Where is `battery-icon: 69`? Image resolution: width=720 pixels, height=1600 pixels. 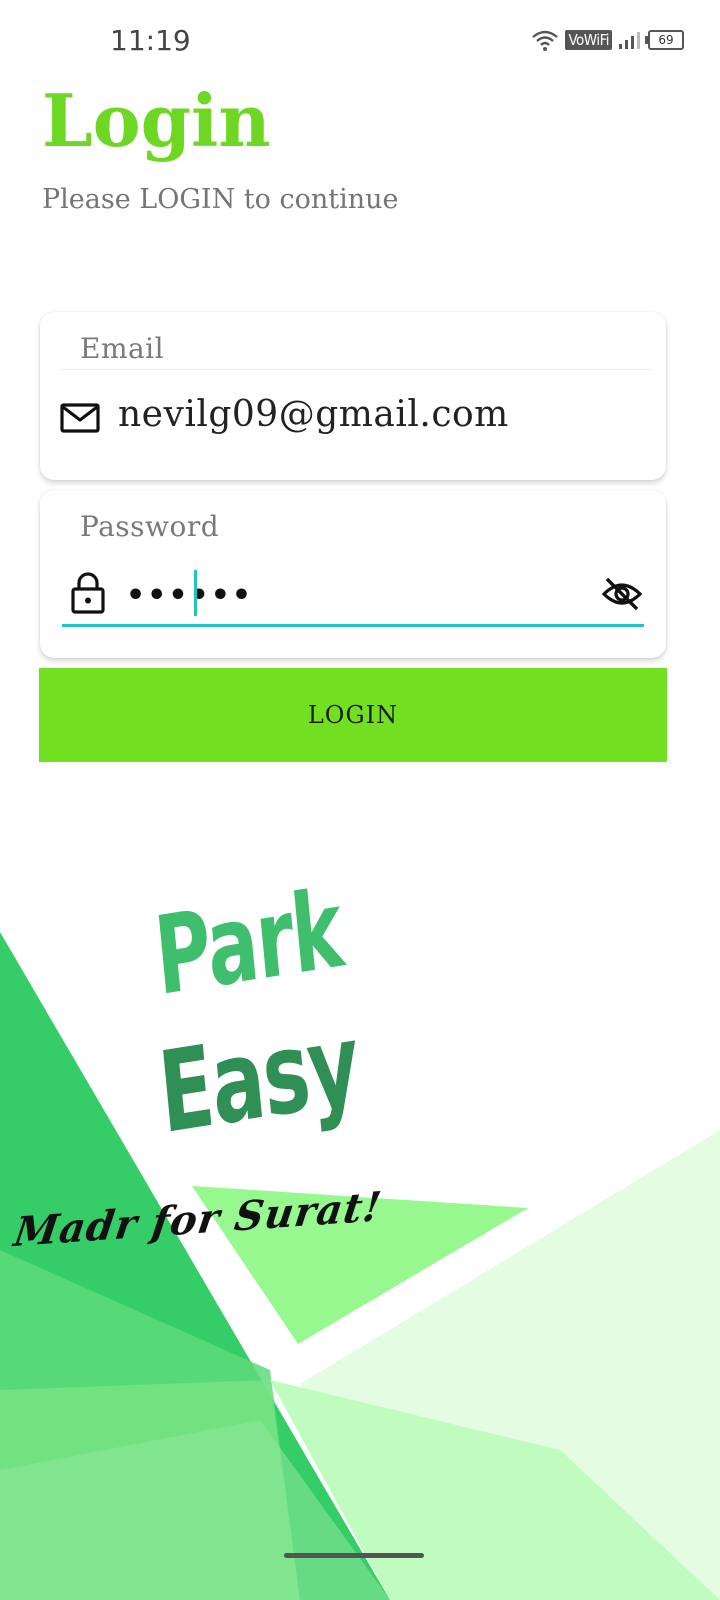
battery-icon: 69 is located at coordinates (664, 40).